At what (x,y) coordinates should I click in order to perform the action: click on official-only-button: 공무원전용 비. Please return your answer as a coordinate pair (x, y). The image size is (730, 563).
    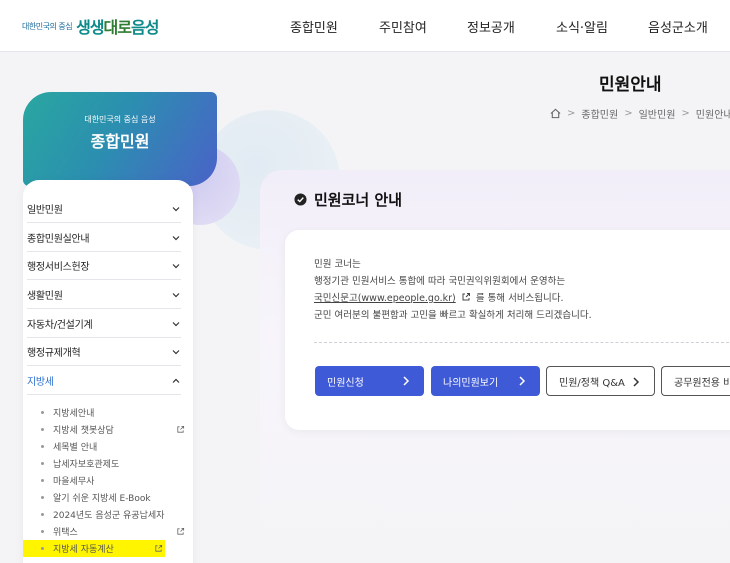
    Looking at the image, I should click on (695, 381).